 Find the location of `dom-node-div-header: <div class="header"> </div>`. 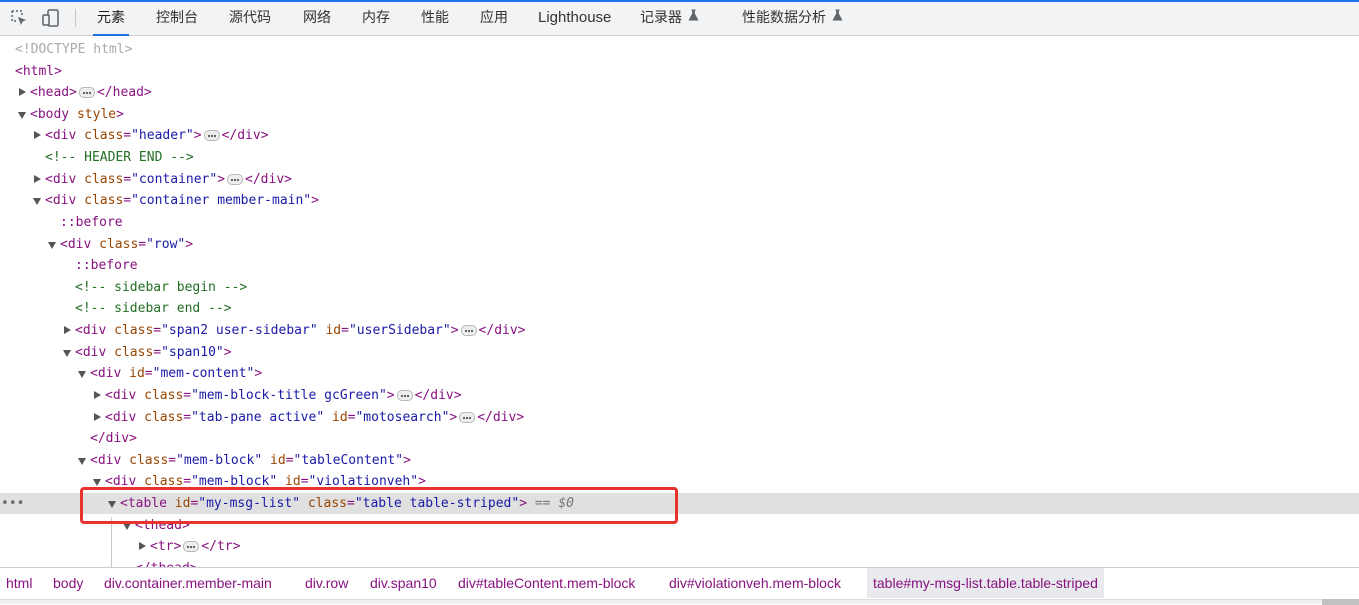

dom-node-div-header: <div class="header"> </div> is located at coordinates (679, 135).